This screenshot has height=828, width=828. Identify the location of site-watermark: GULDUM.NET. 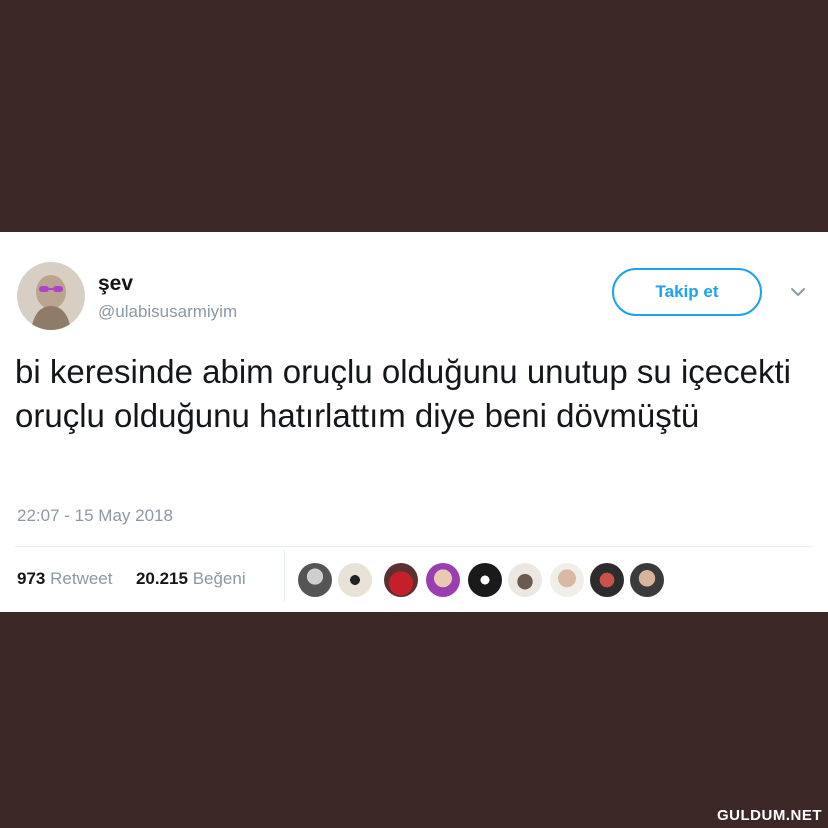
(769, 815).